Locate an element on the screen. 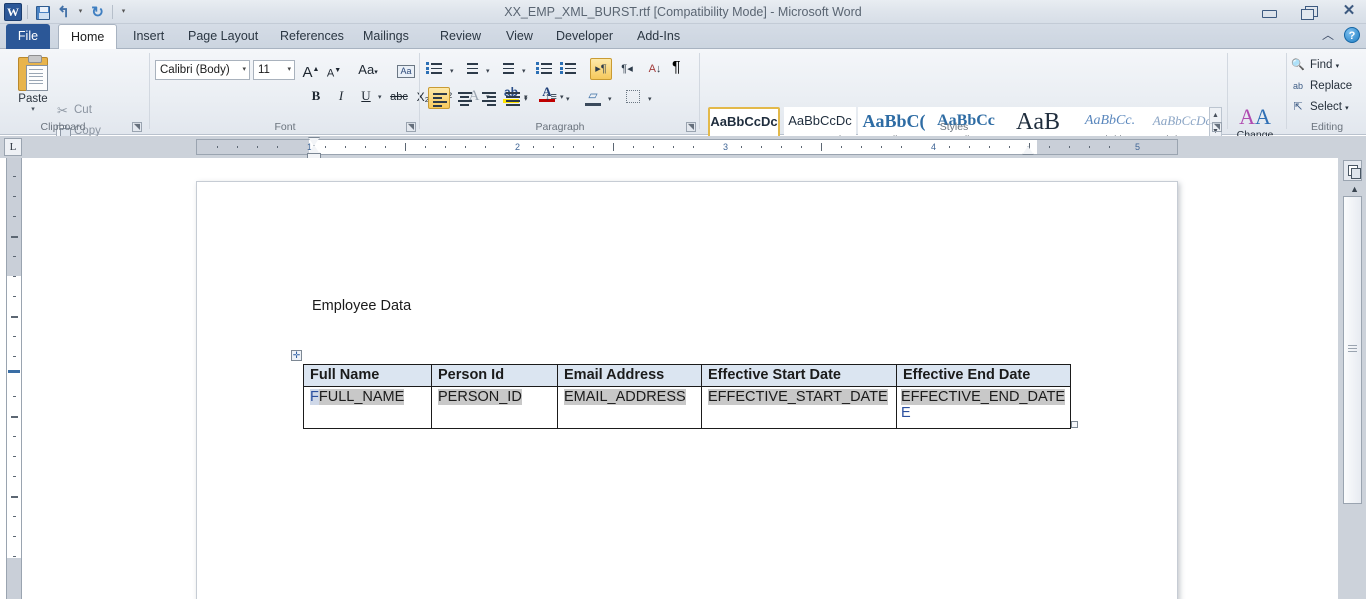  shading-dropdown-icon: ▾ is located at coordinates (610, 99).